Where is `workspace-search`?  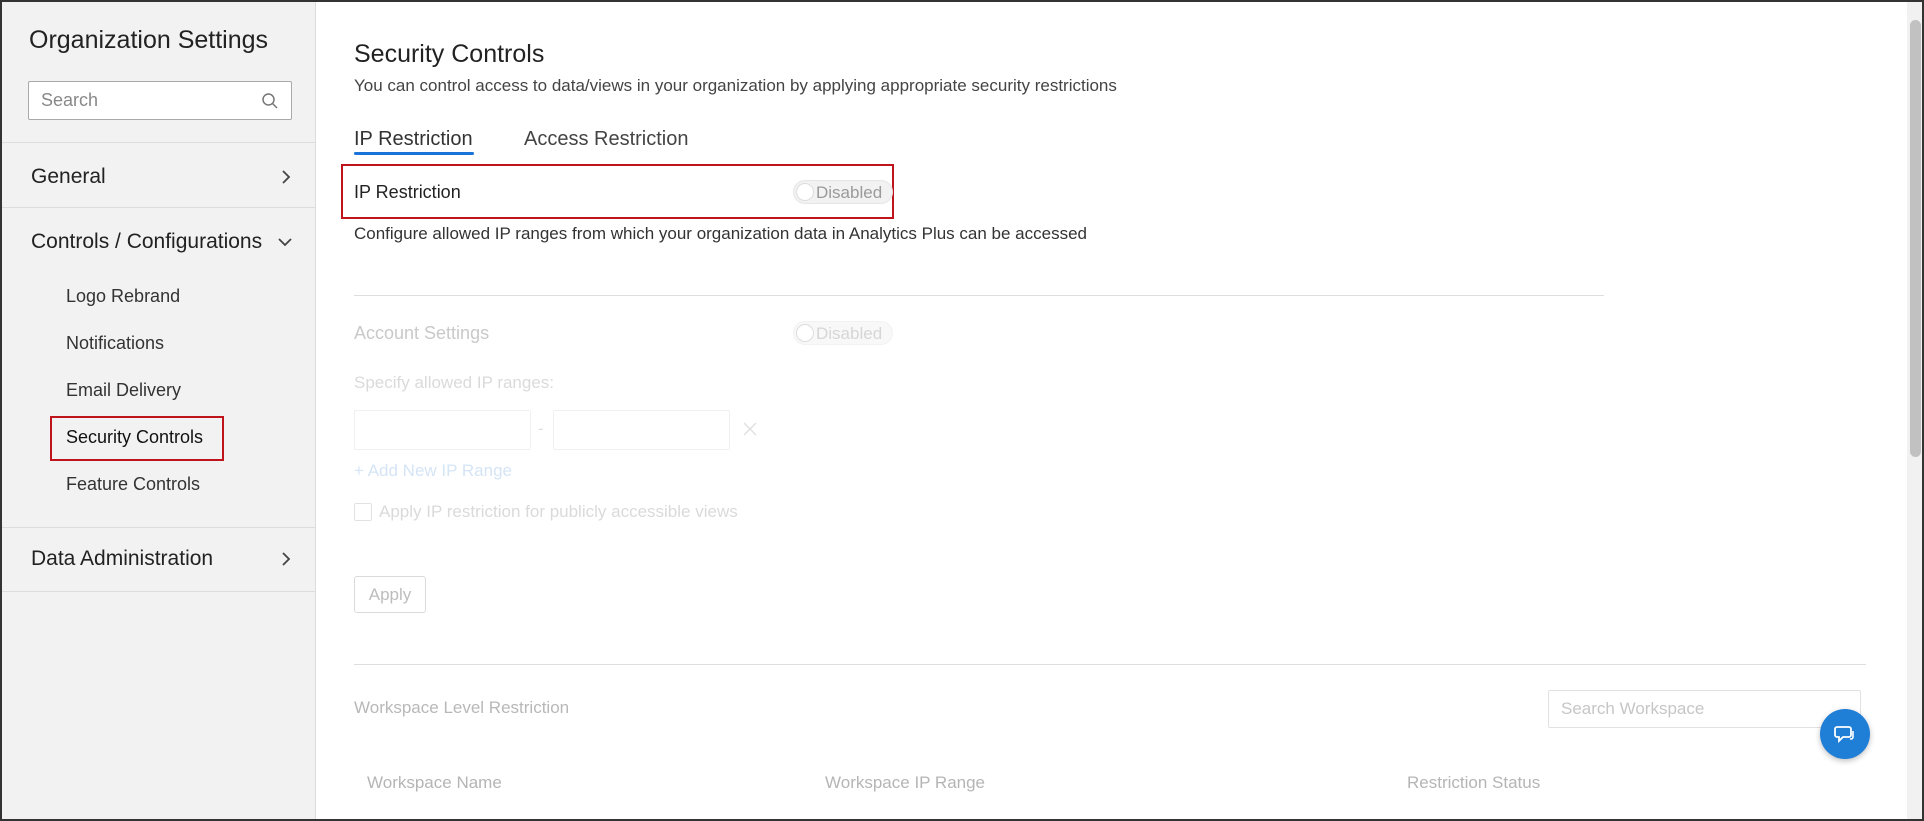 workspace-search is located at coordinates (1704, 709).